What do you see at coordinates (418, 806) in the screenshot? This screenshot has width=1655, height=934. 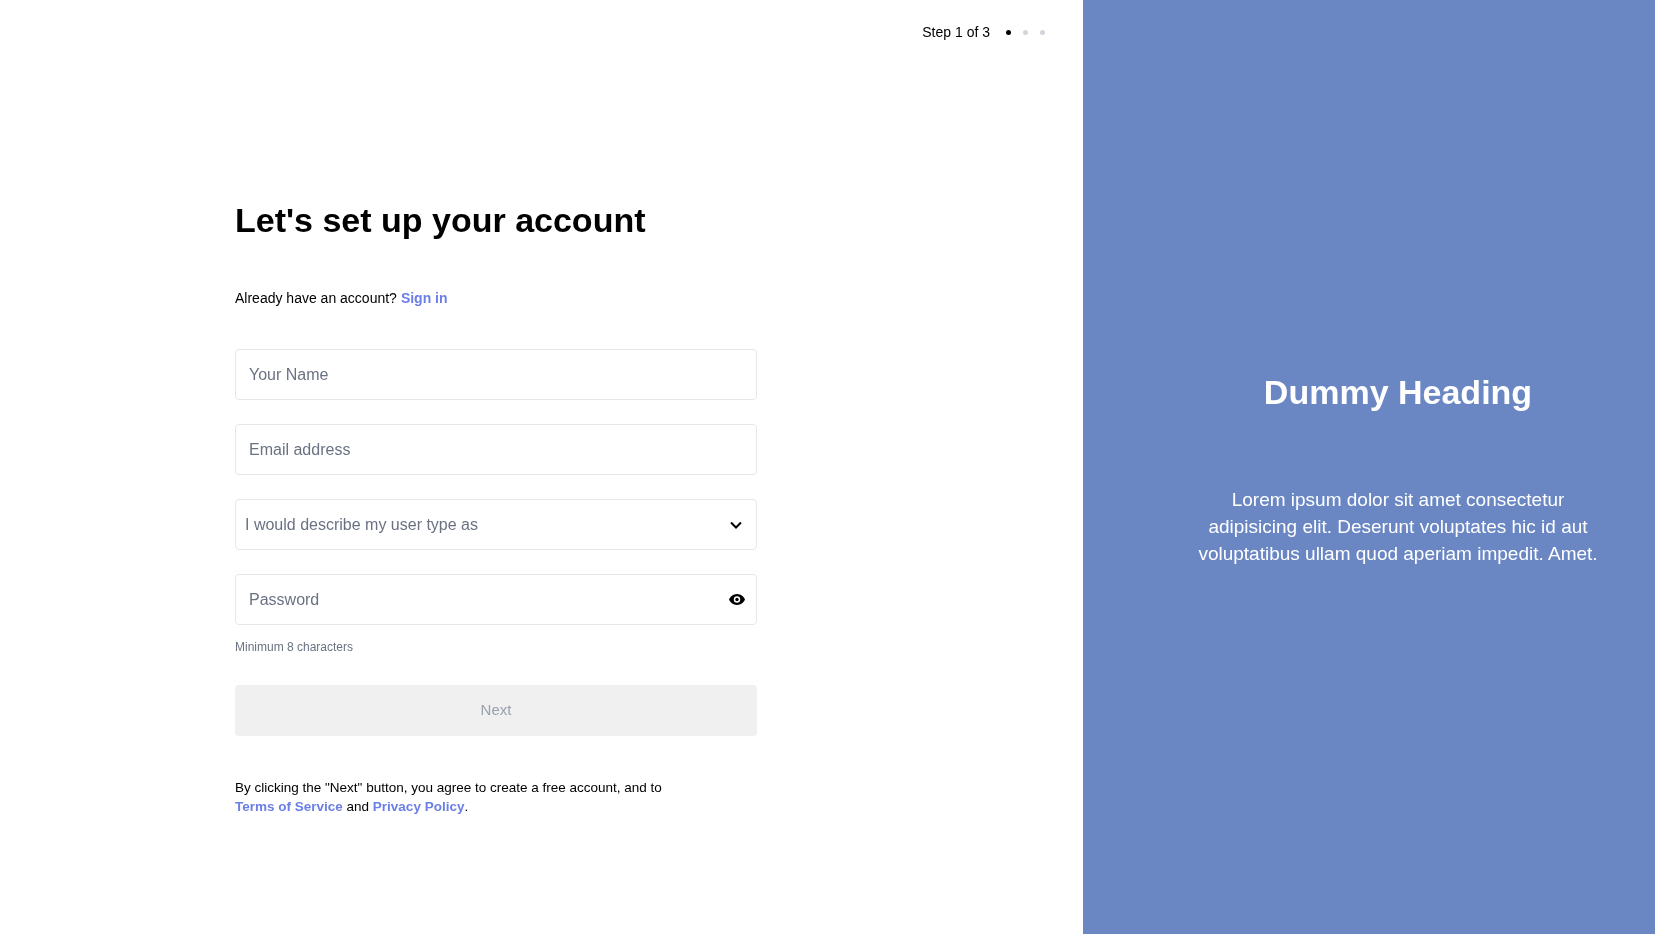 I see `privacy-link: Privacy Policy` at bounding box center [418, 806].